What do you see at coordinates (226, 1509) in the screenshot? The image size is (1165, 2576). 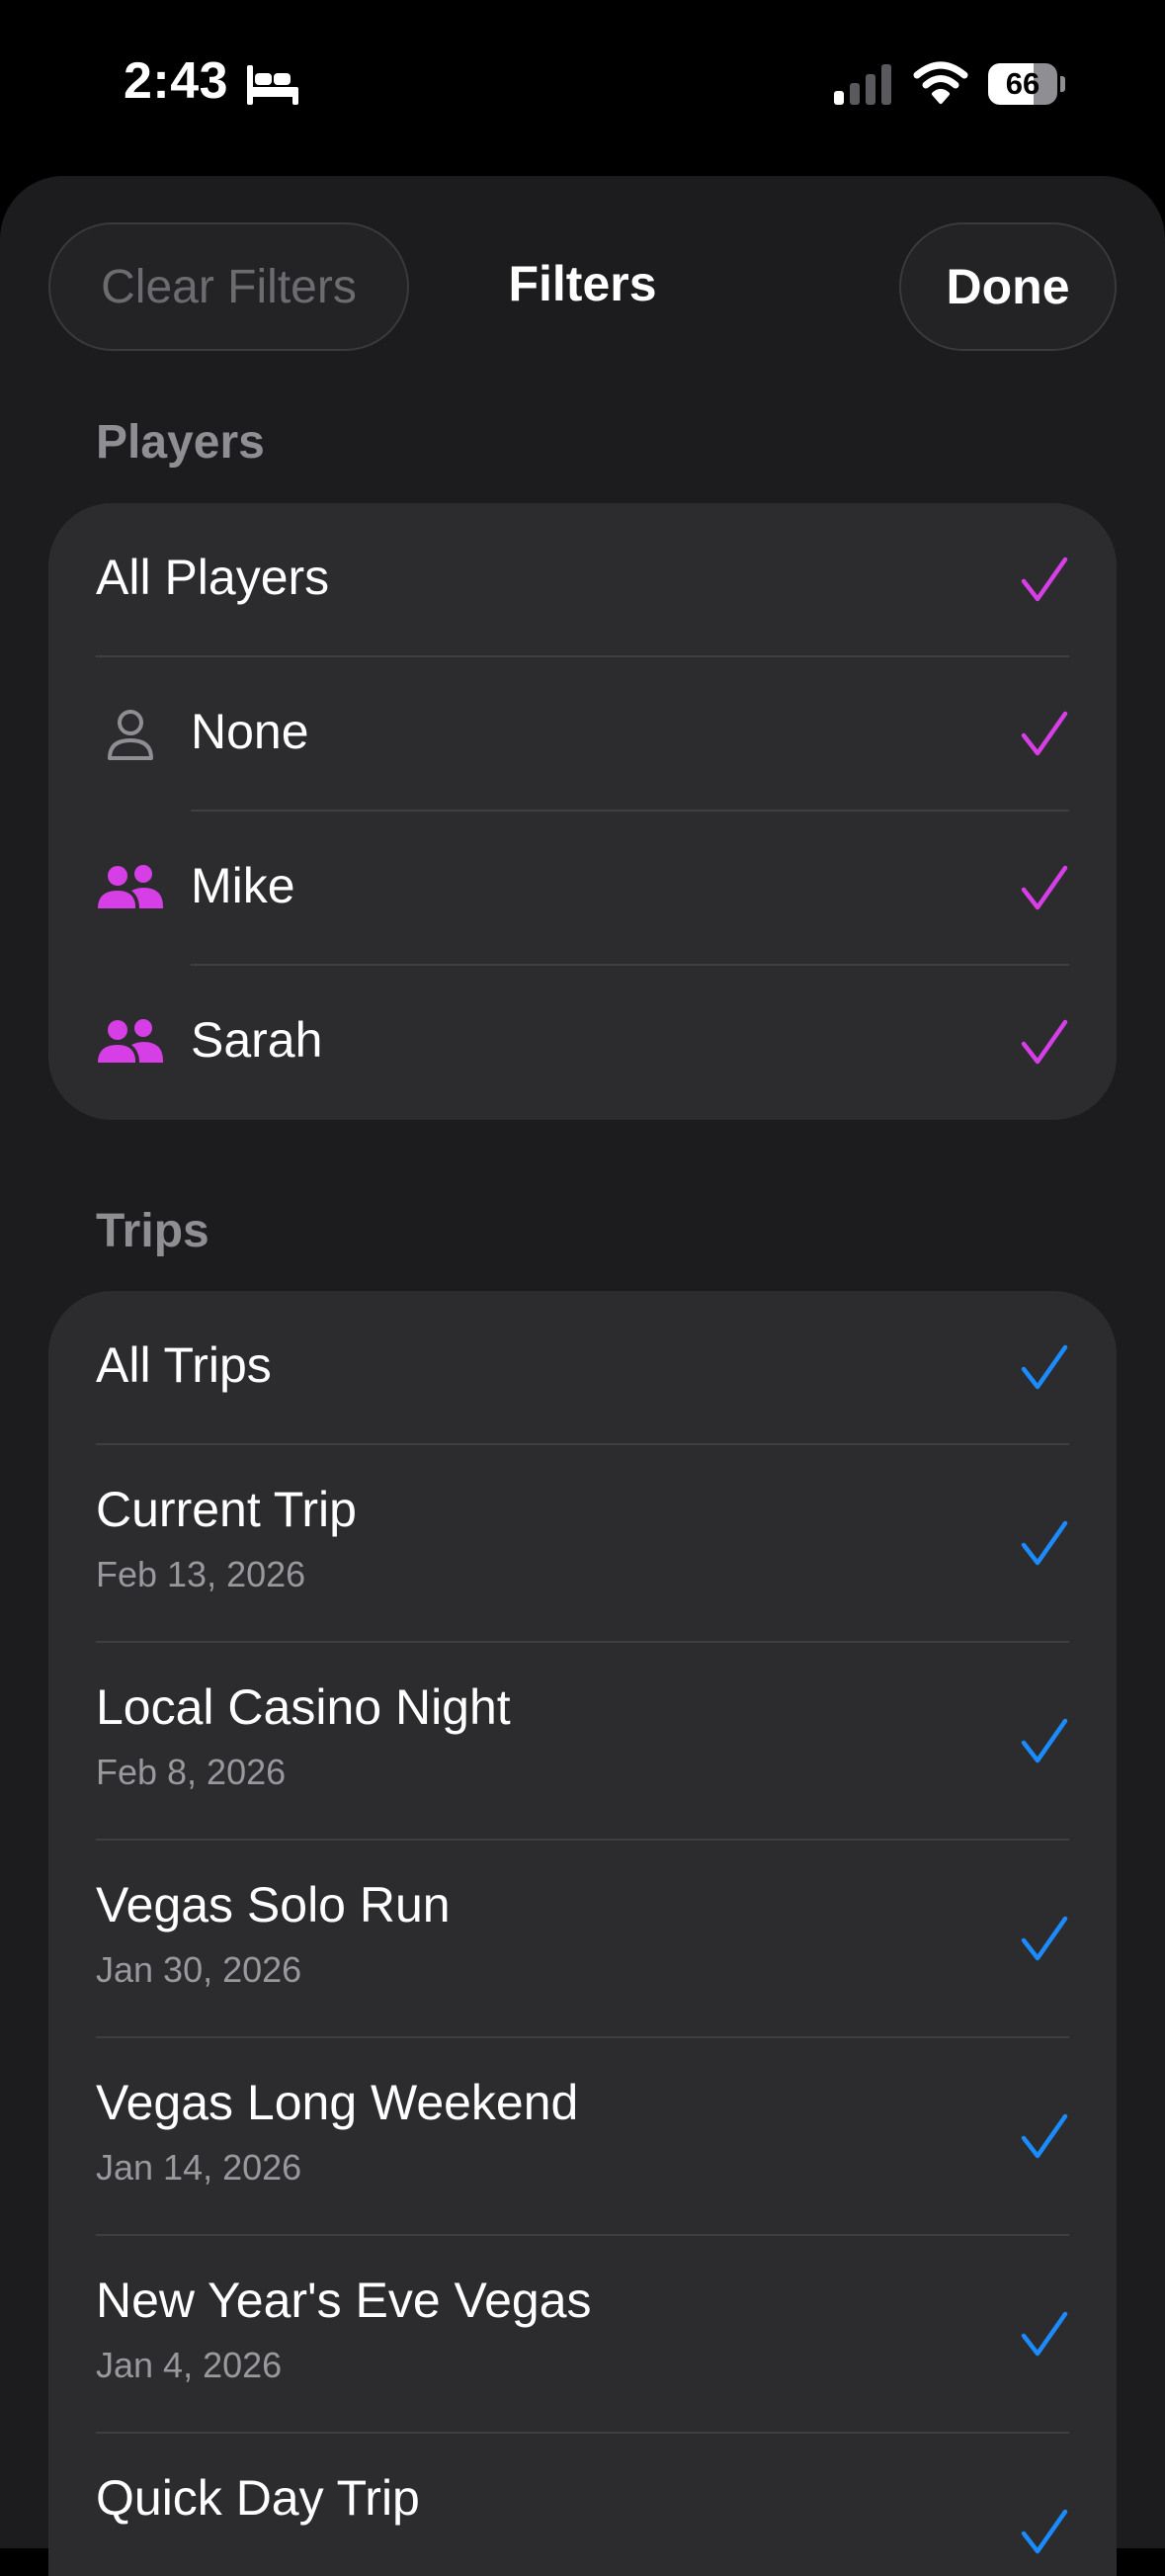 I see `trip-name: Current Trip` at bounding box center [226, 1509].